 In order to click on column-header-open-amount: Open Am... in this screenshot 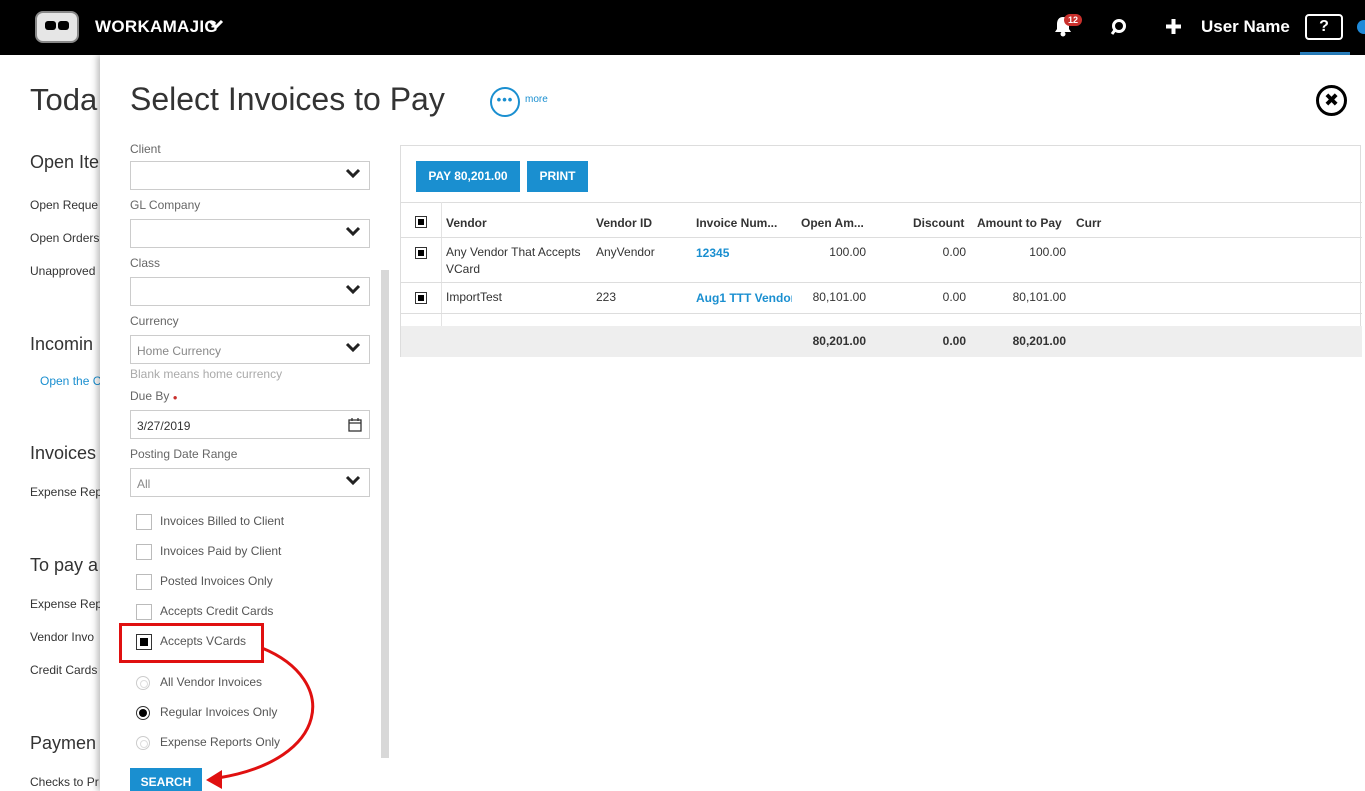, I will do `click(832, 223)`.